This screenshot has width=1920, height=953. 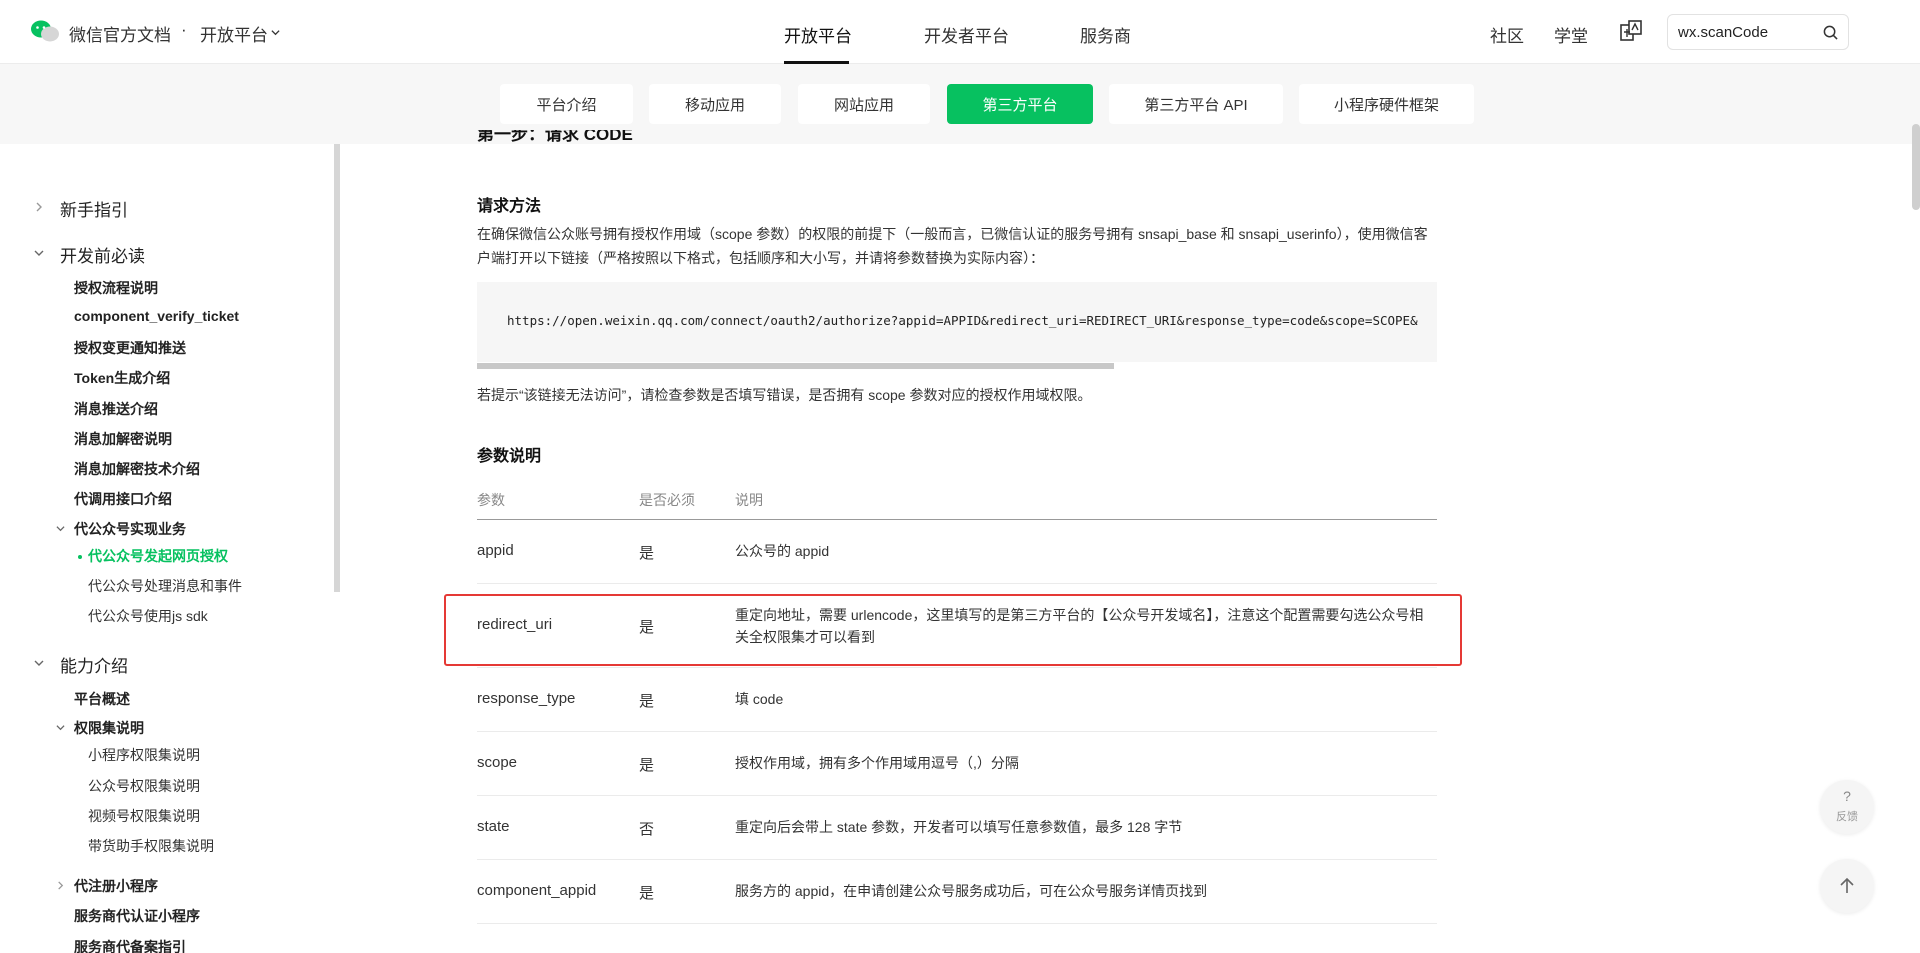 I want to click on desc-cell: 授权作用域，拥有多个作用域用逗号（,）分隔, so click(x=877, y=763).